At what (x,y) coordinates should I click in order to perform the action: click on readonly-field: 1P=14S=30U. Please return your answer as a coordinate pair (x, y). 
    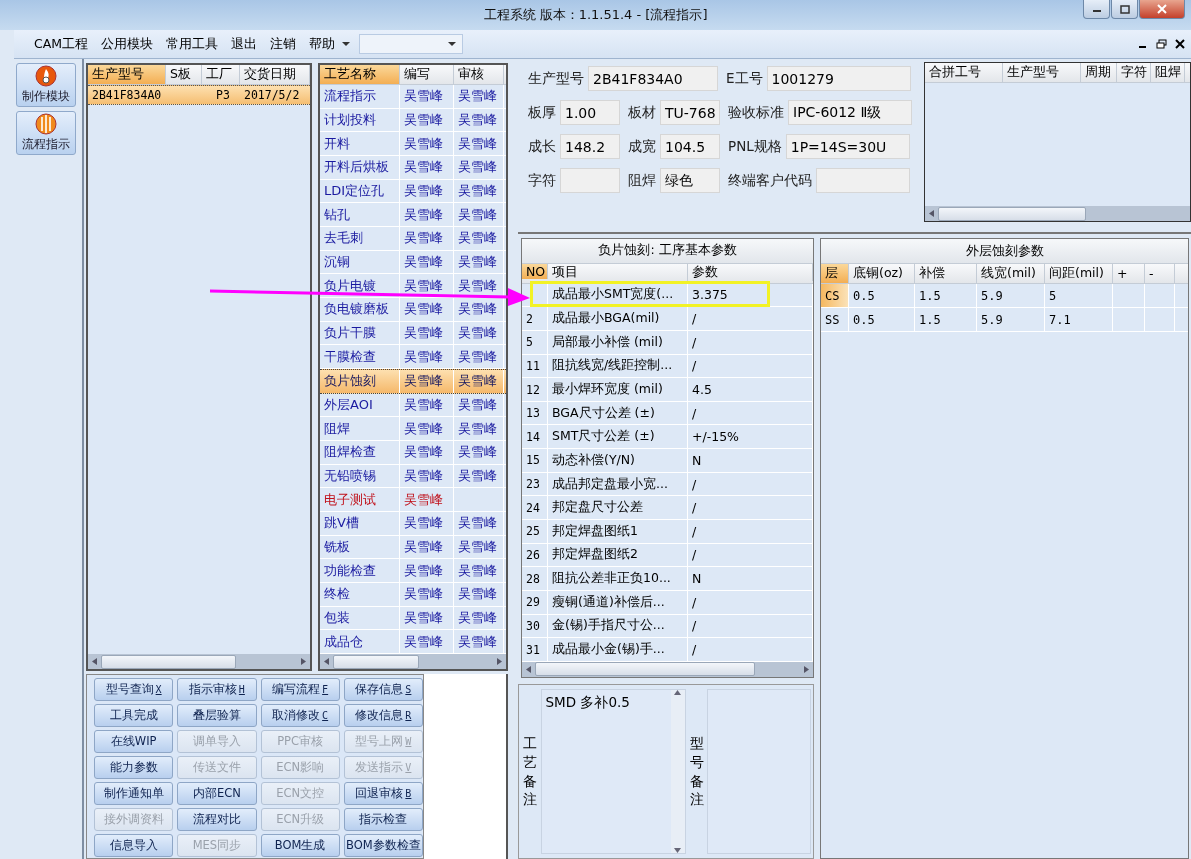
    Looking at the image, I should click on (847, 146).